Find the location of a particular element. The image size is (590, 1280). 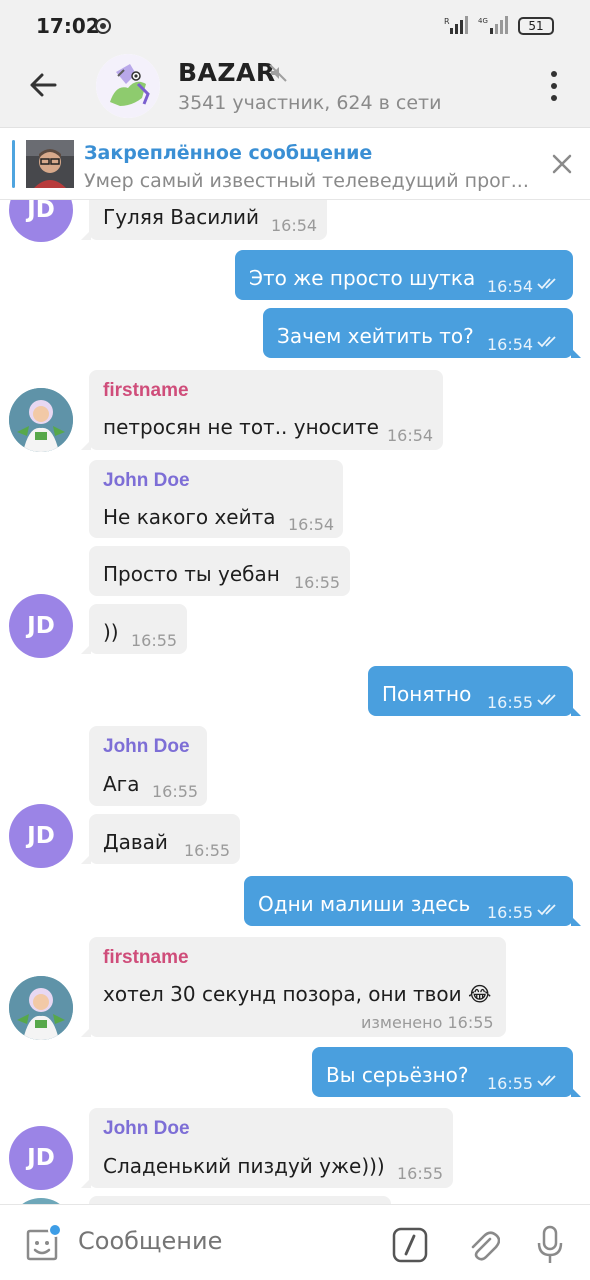

message-text: Зачем хейтить то? is located at coordinates (375, 336).